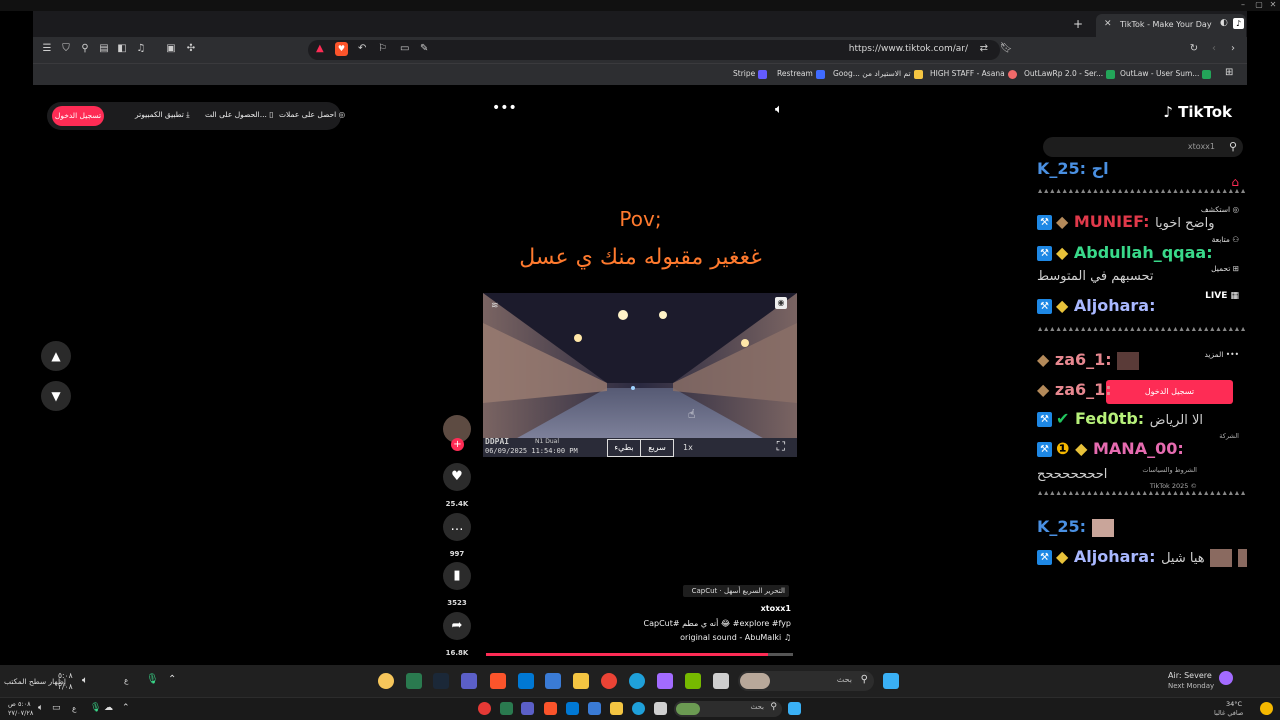  I want to click on heart-icon: ♥, so click(457, 477).